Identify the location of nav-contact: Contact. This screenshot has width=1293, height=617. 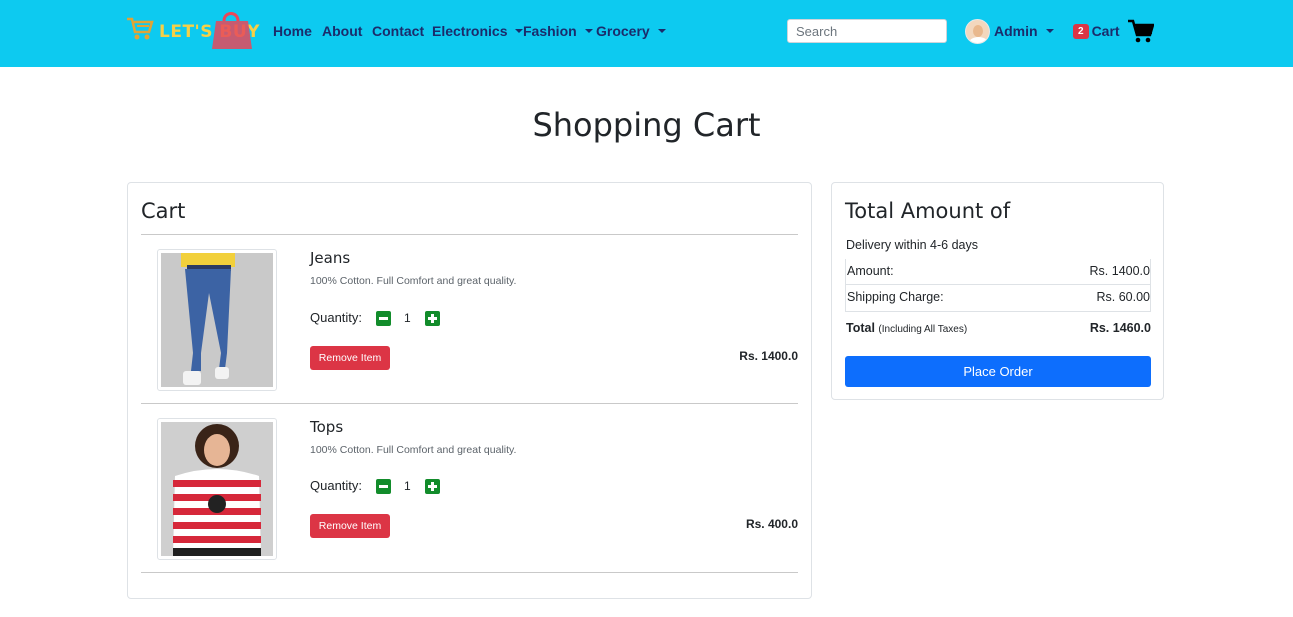
(398, 31).